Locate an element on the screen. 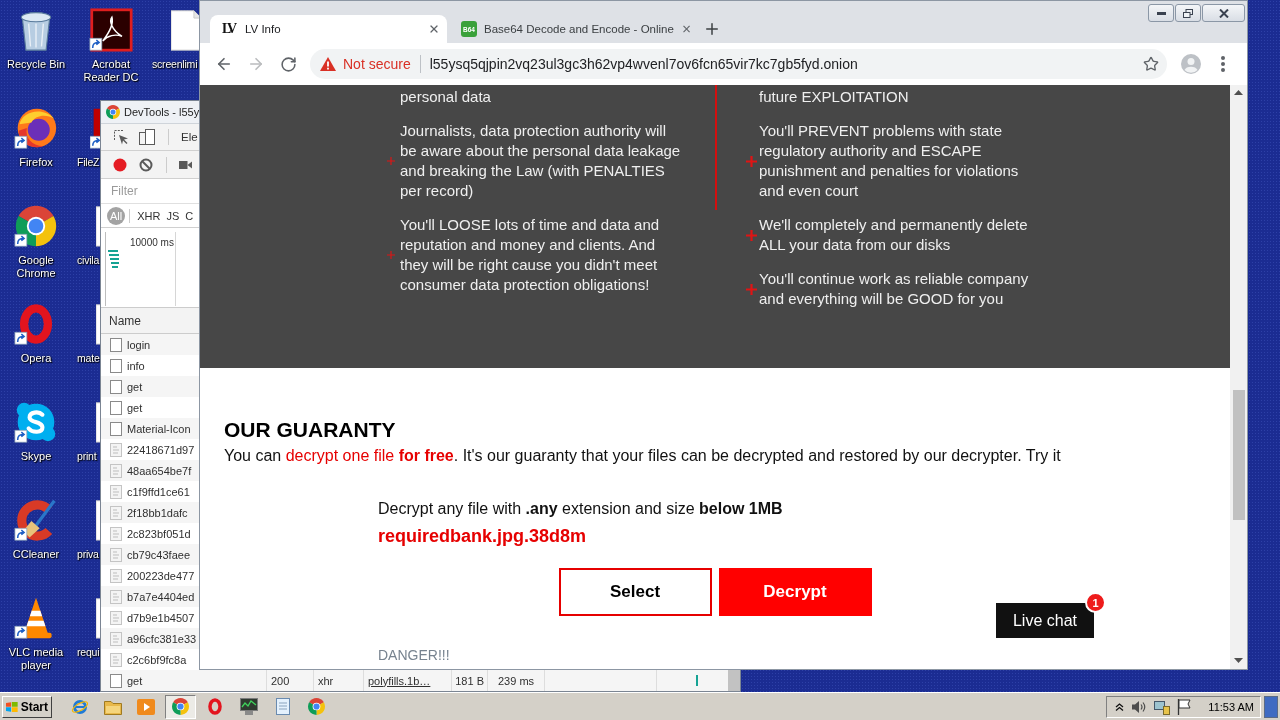  device-toggle-icon is located at coordinates (147, 137).